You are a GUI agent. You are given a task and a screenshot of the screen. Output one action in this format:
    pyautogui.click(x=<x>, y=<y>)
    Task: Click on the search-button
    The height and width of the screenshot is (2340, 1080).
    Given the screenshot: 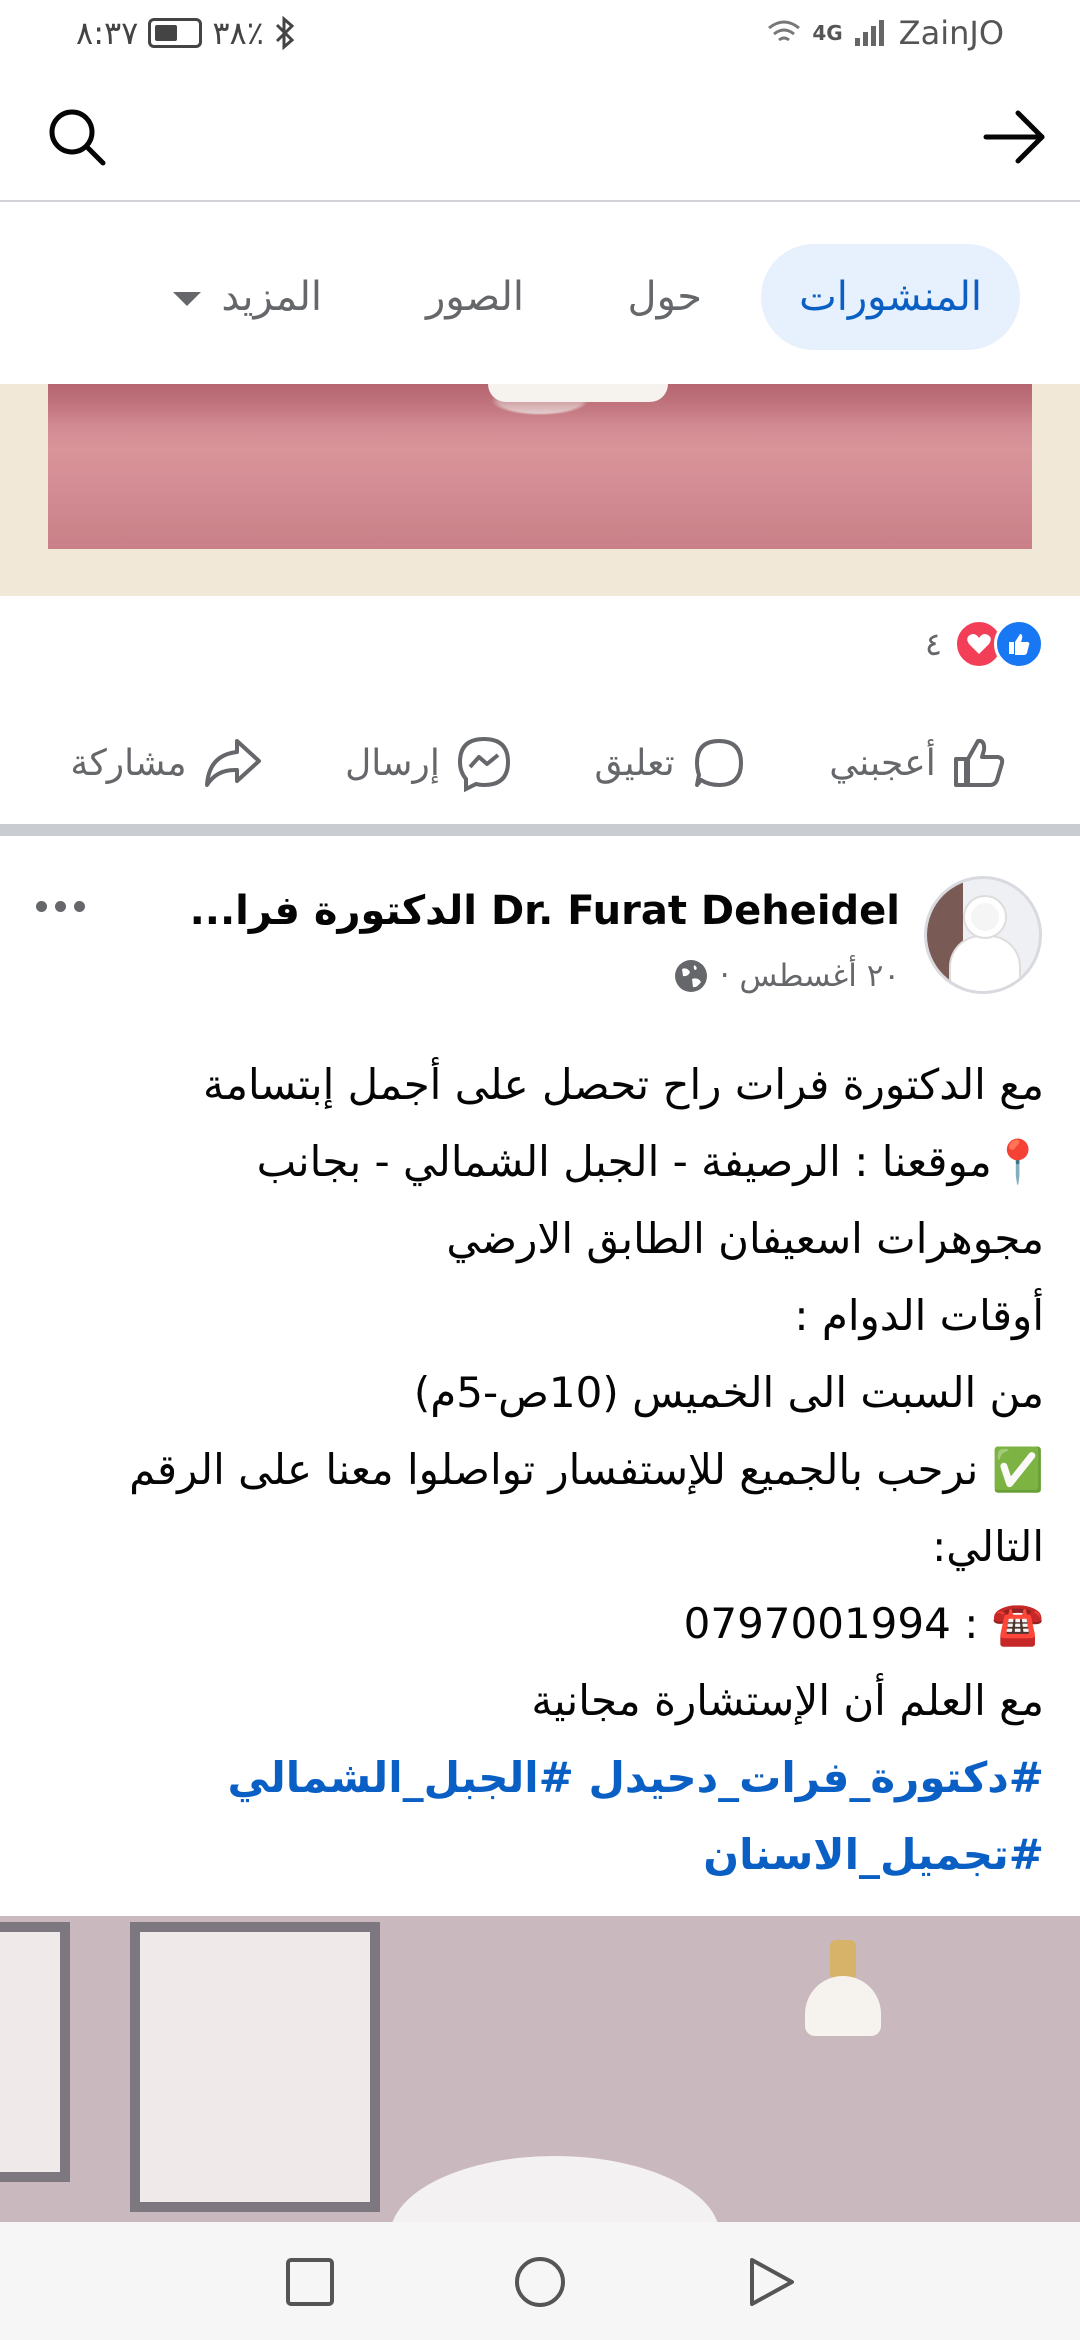 What is the action you would take?
    pyautogui.click(x=77, y=137)
    